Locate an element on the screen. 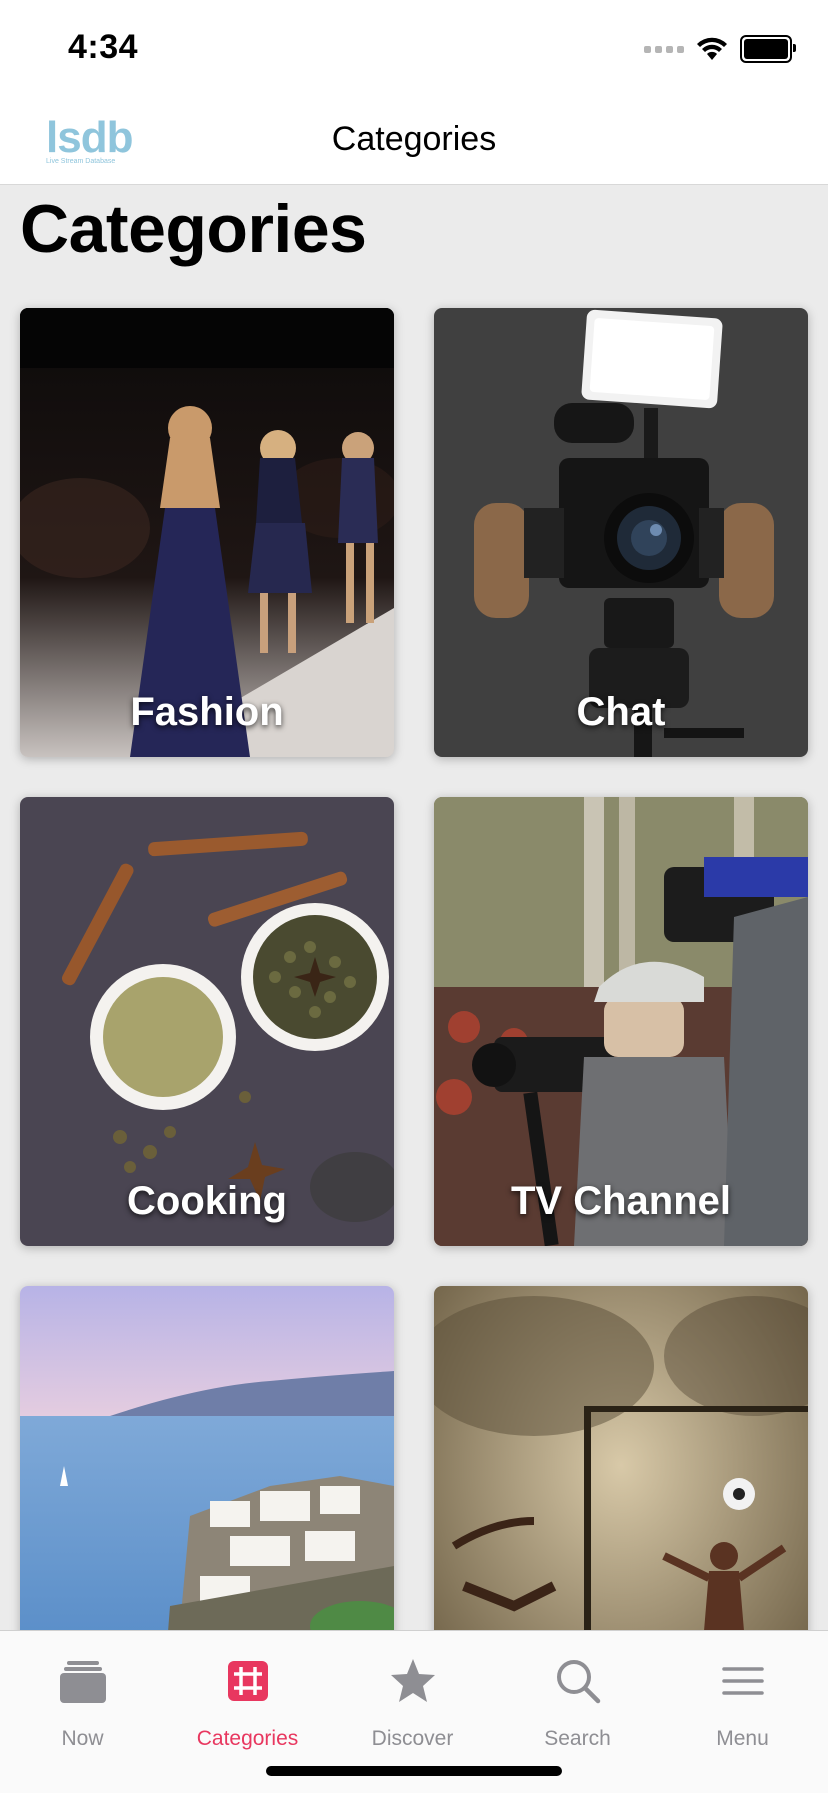  category-label: Cooking is located at coordinates (207, 1201).